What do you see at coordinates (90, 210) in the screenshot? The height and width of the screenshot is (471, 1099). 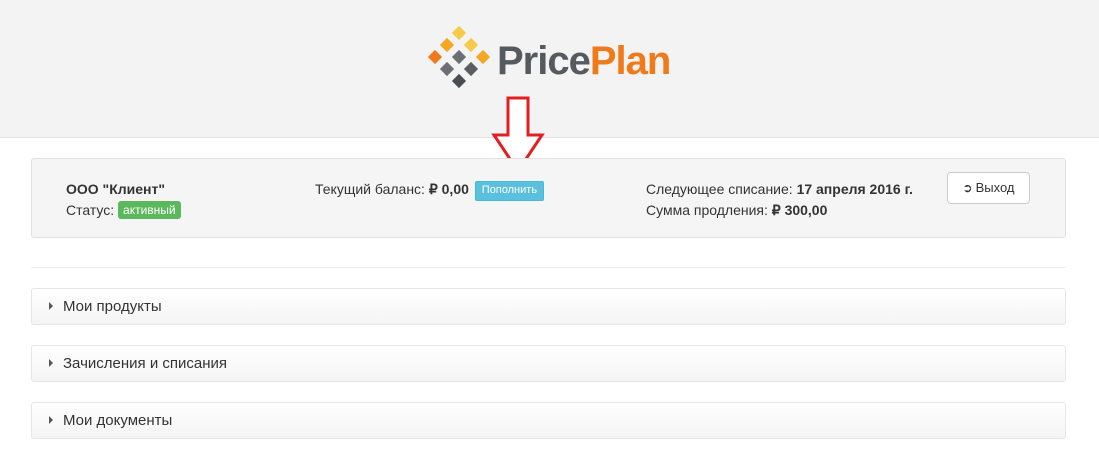 I see `status-label: Статус:` at bounding box center [90, 210].